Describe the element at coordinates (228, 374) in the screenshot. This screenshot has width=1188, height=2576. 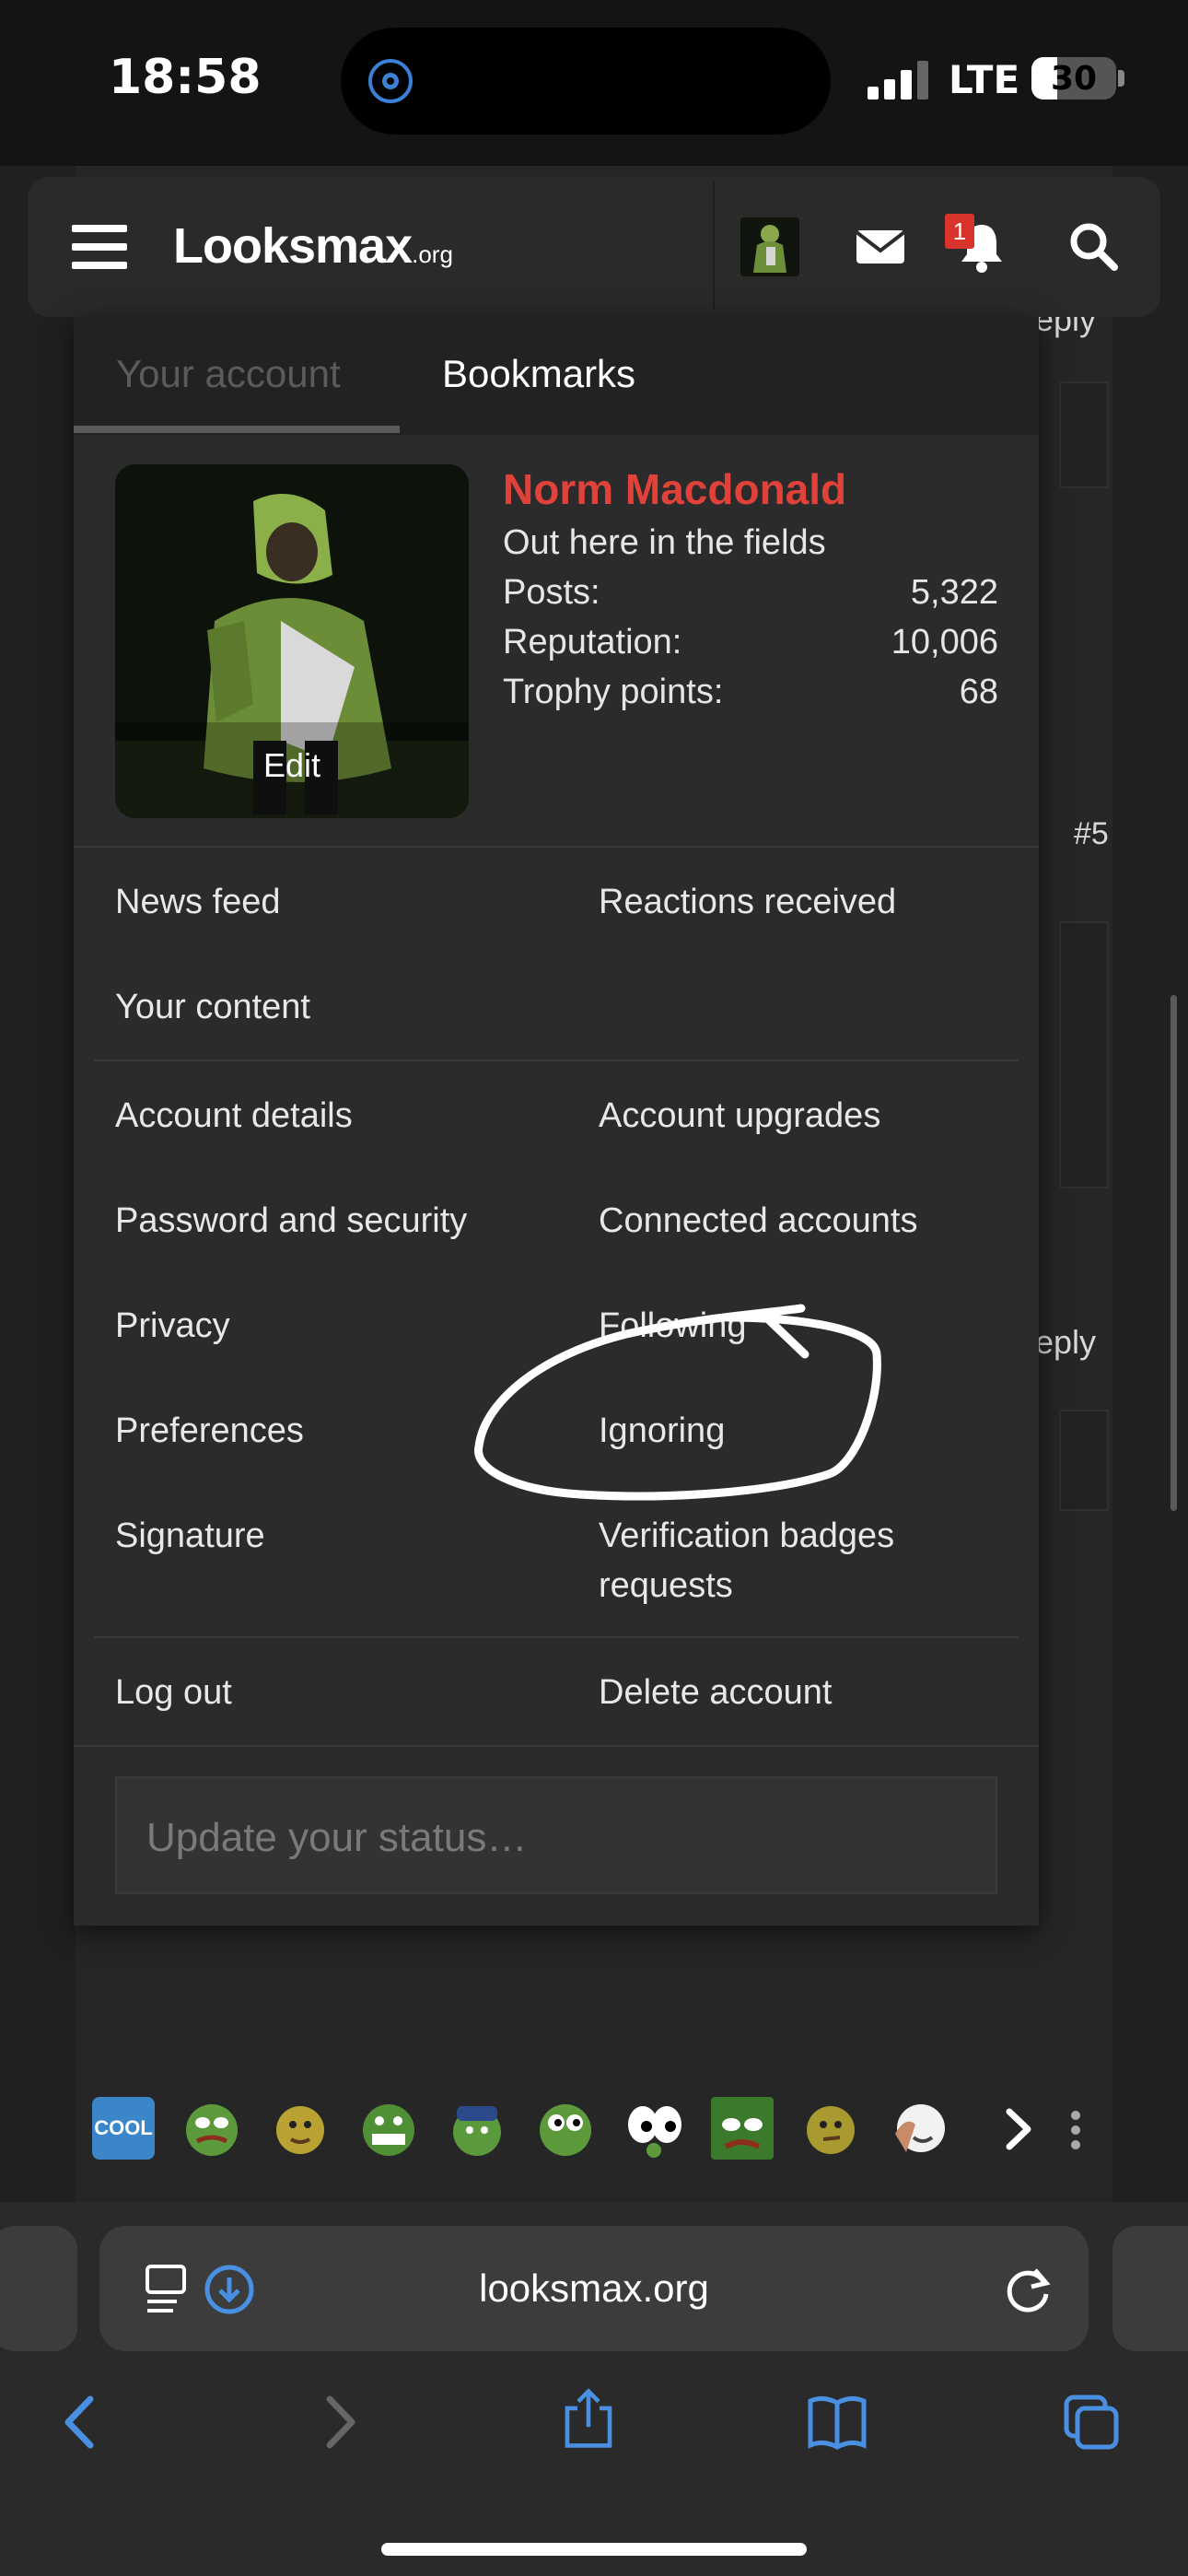
I see `tab-your-account: Your account` at that location.